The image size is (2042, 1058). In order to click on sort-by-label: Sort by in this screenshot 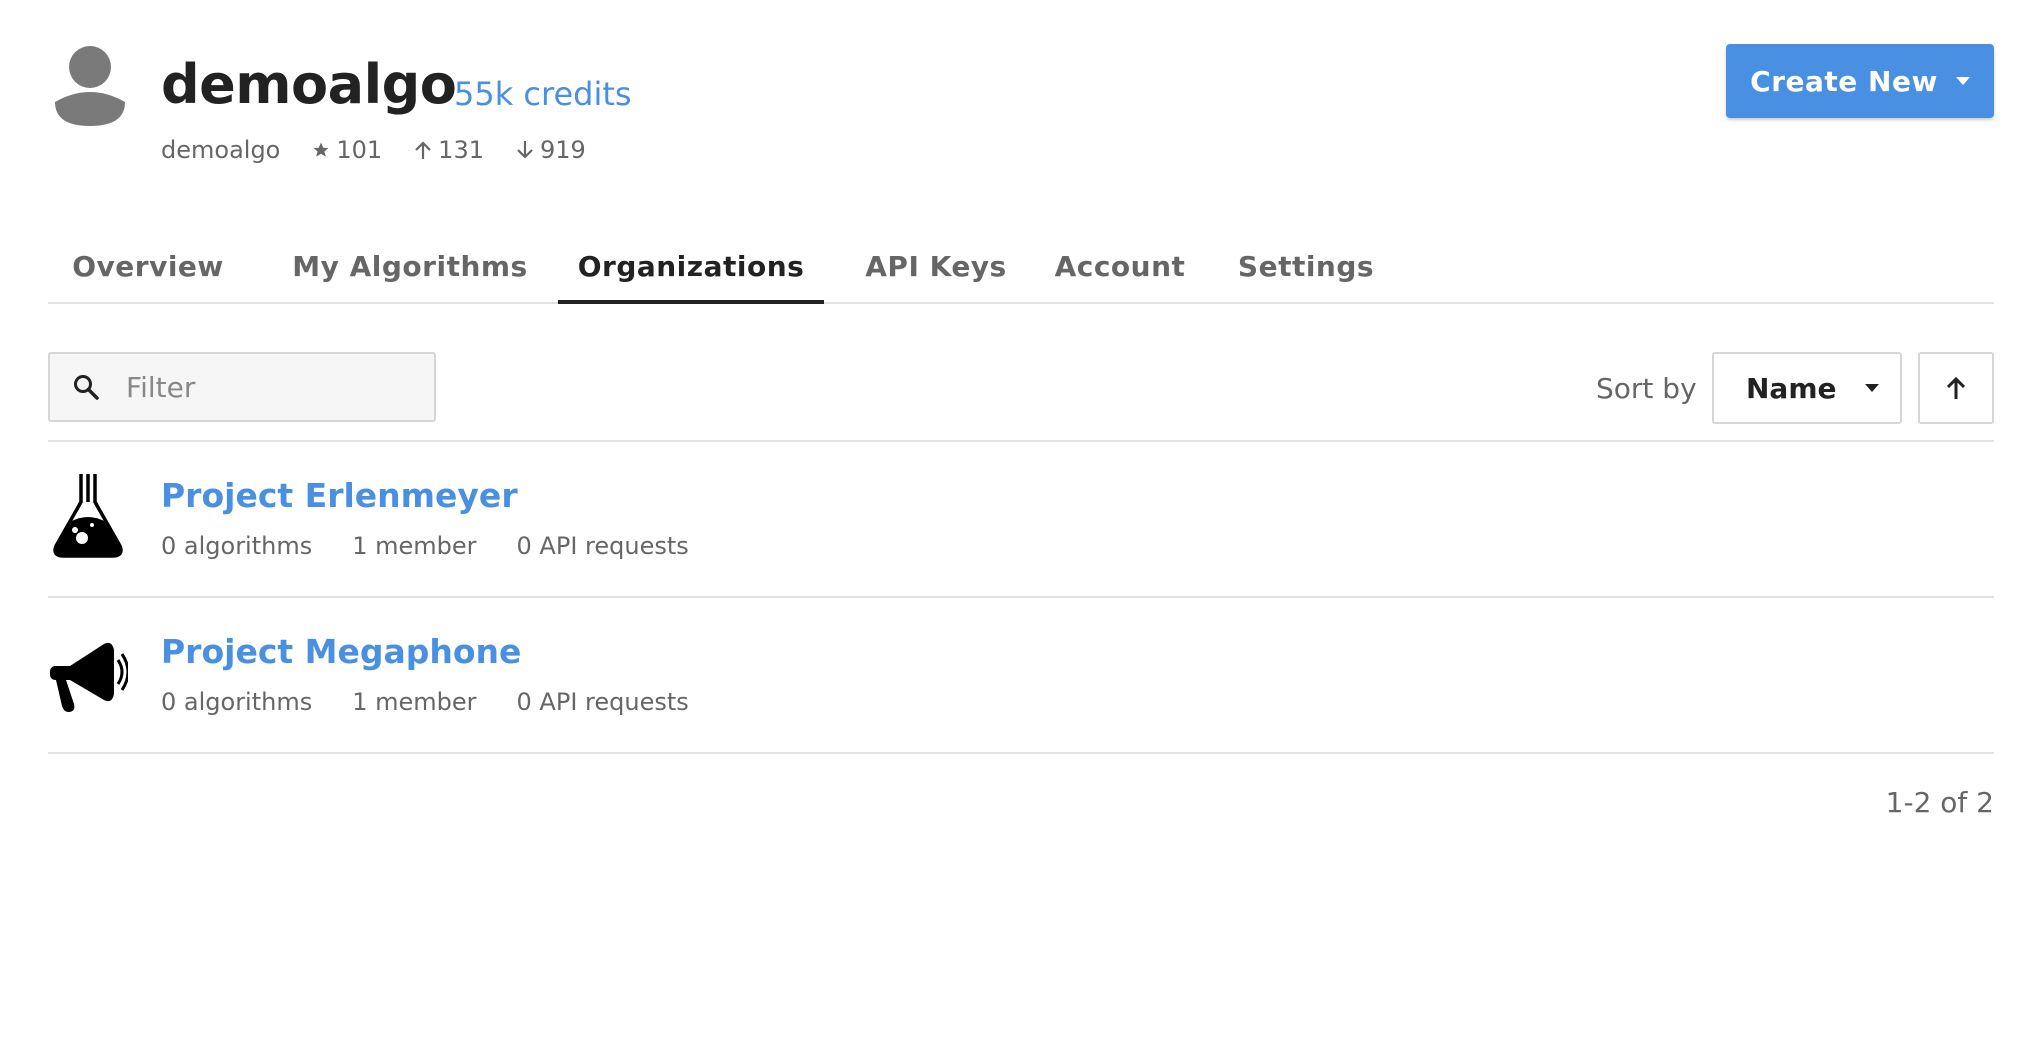, I will do `click(1646, 388)`.